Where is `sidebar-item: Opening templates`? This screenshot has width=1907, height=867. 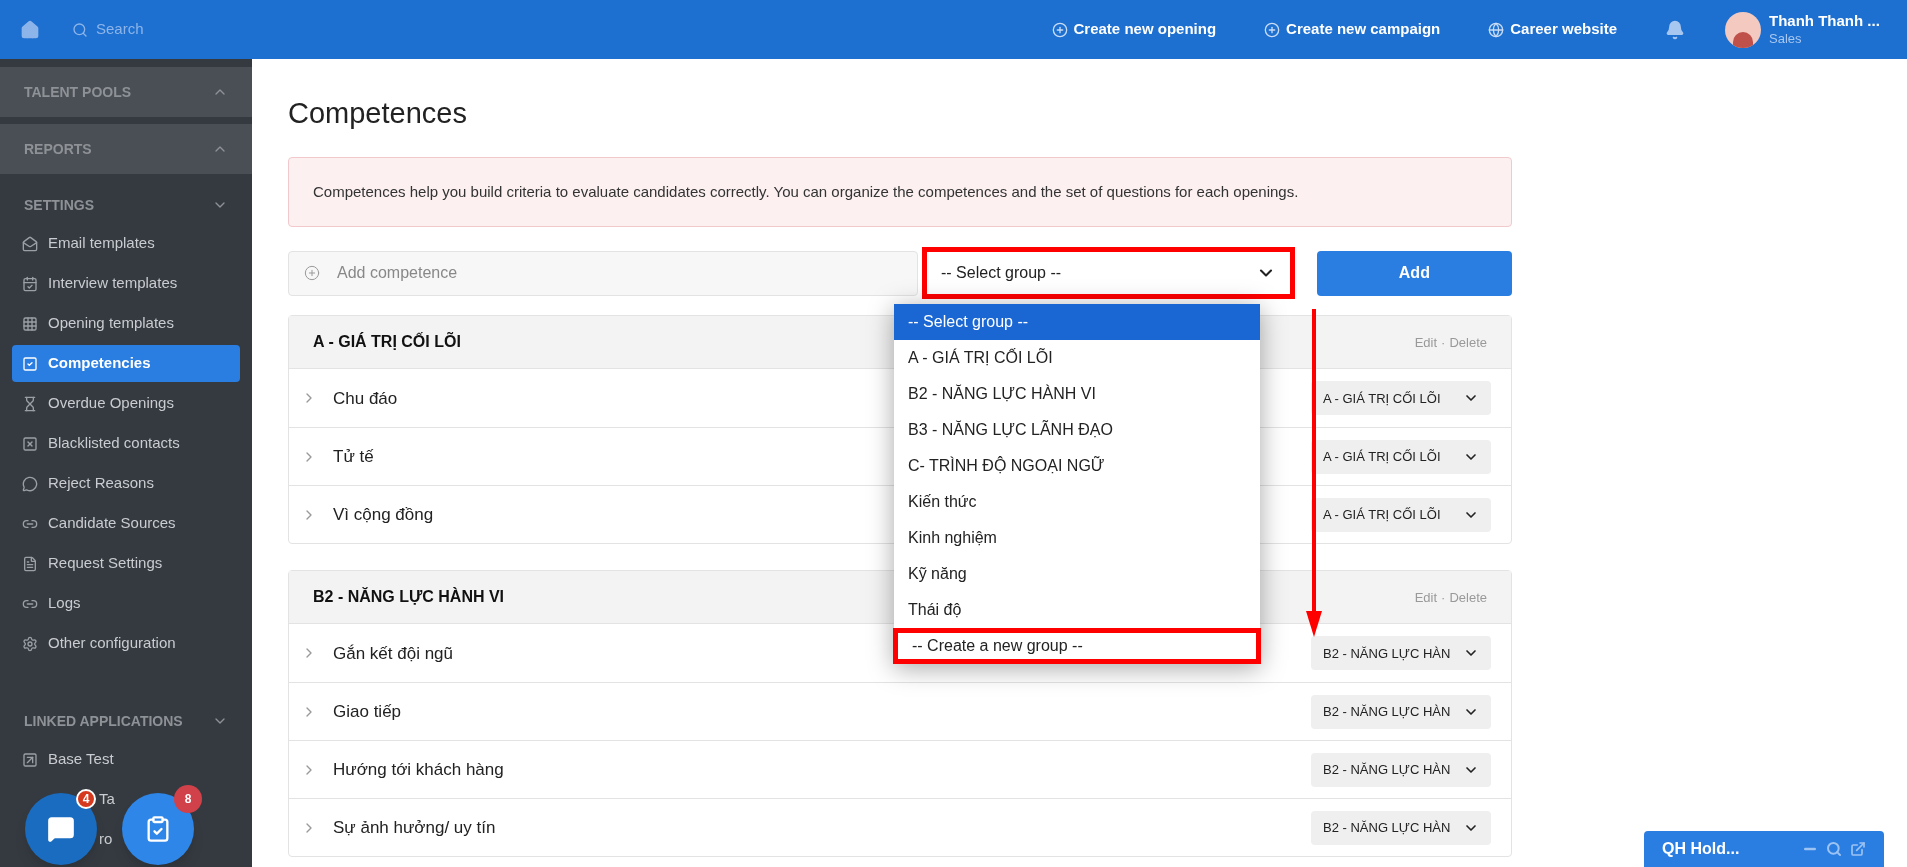 sidebar-item: Opening templates is located at coordinates (126, 323).